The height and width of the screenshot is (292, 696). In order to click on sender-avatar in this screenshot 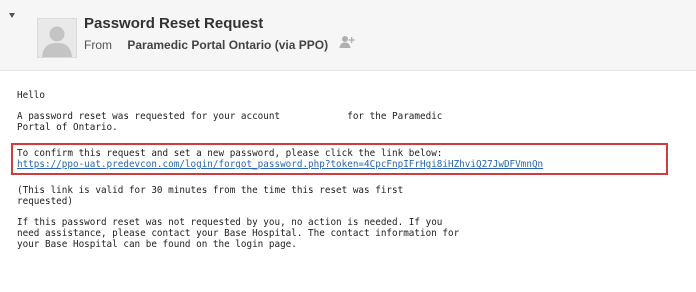, I will do `click(57, 38)`.